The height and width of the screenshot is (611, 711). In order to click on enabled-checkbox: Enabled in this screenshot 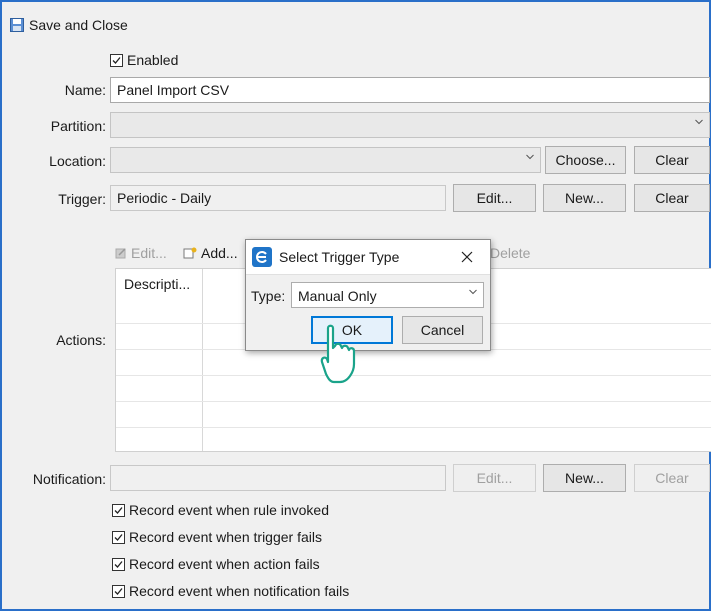, I will do `click(144, 60)`.